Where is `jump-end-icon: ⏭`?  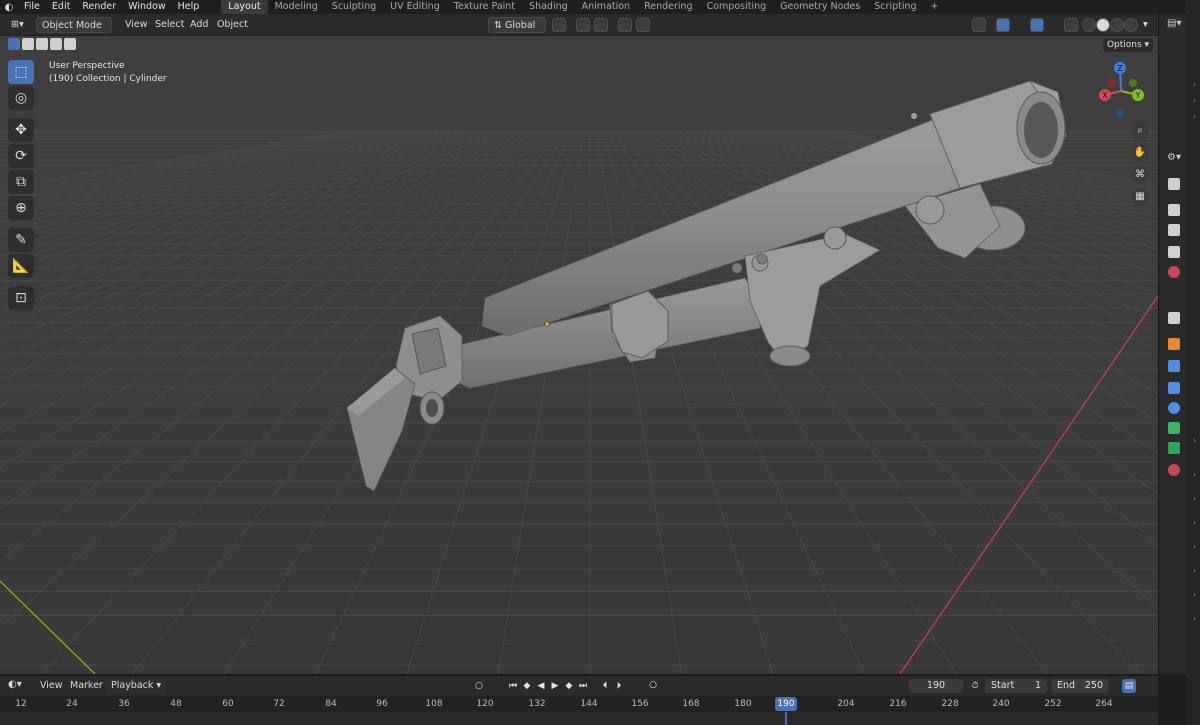 jump-end-icon: ⏭ is located at coordinates (583, 686).